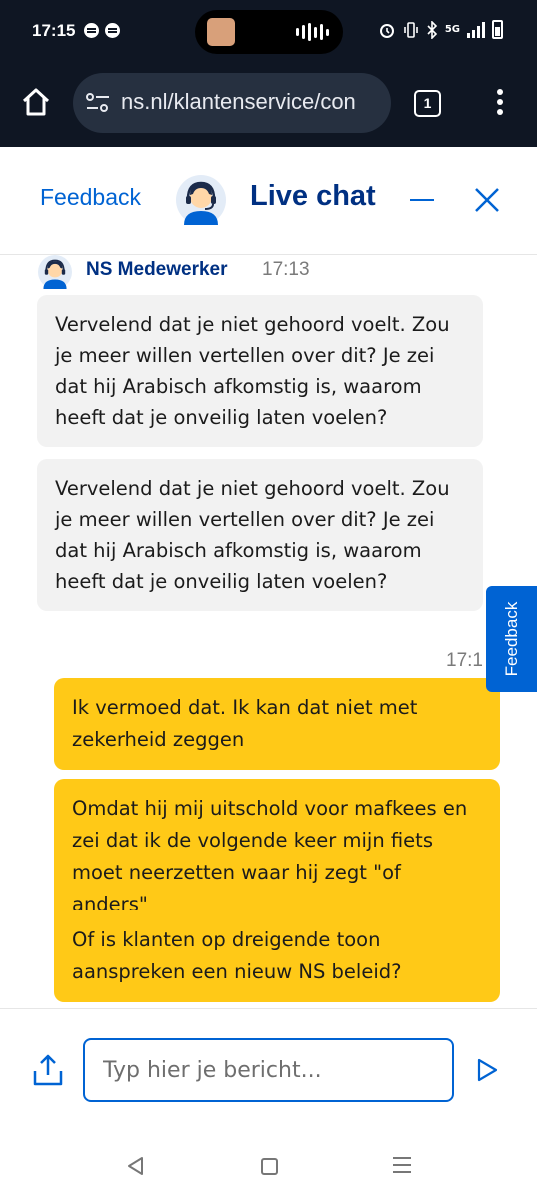  What do you see at coordinates (402, 1167) in the screenshot?
I see `recents-icon` at bounding box center [402, 1167].